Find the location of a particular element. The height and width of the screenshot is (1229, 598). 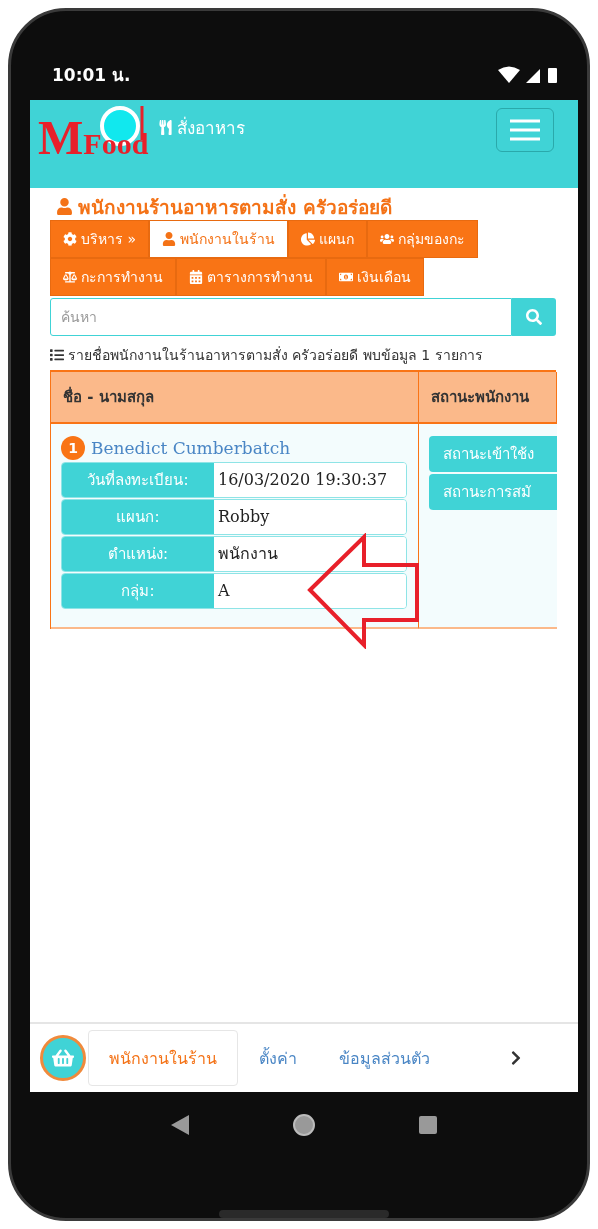

battery-icon is located at coordinates (552, 75).